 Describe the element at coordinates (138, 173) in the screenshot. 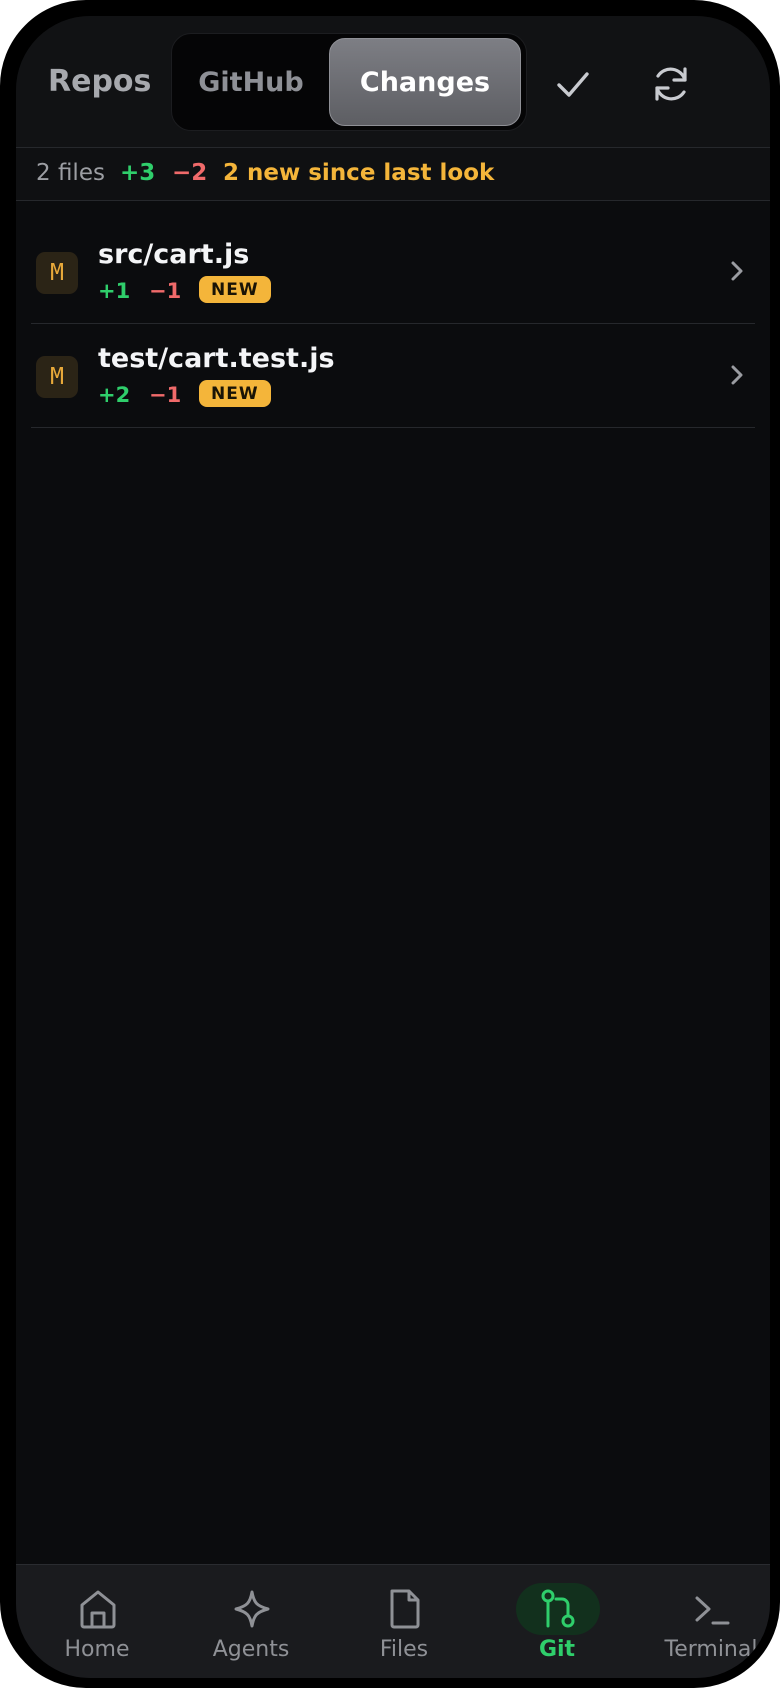

I see `total-additions: +3` at that location.